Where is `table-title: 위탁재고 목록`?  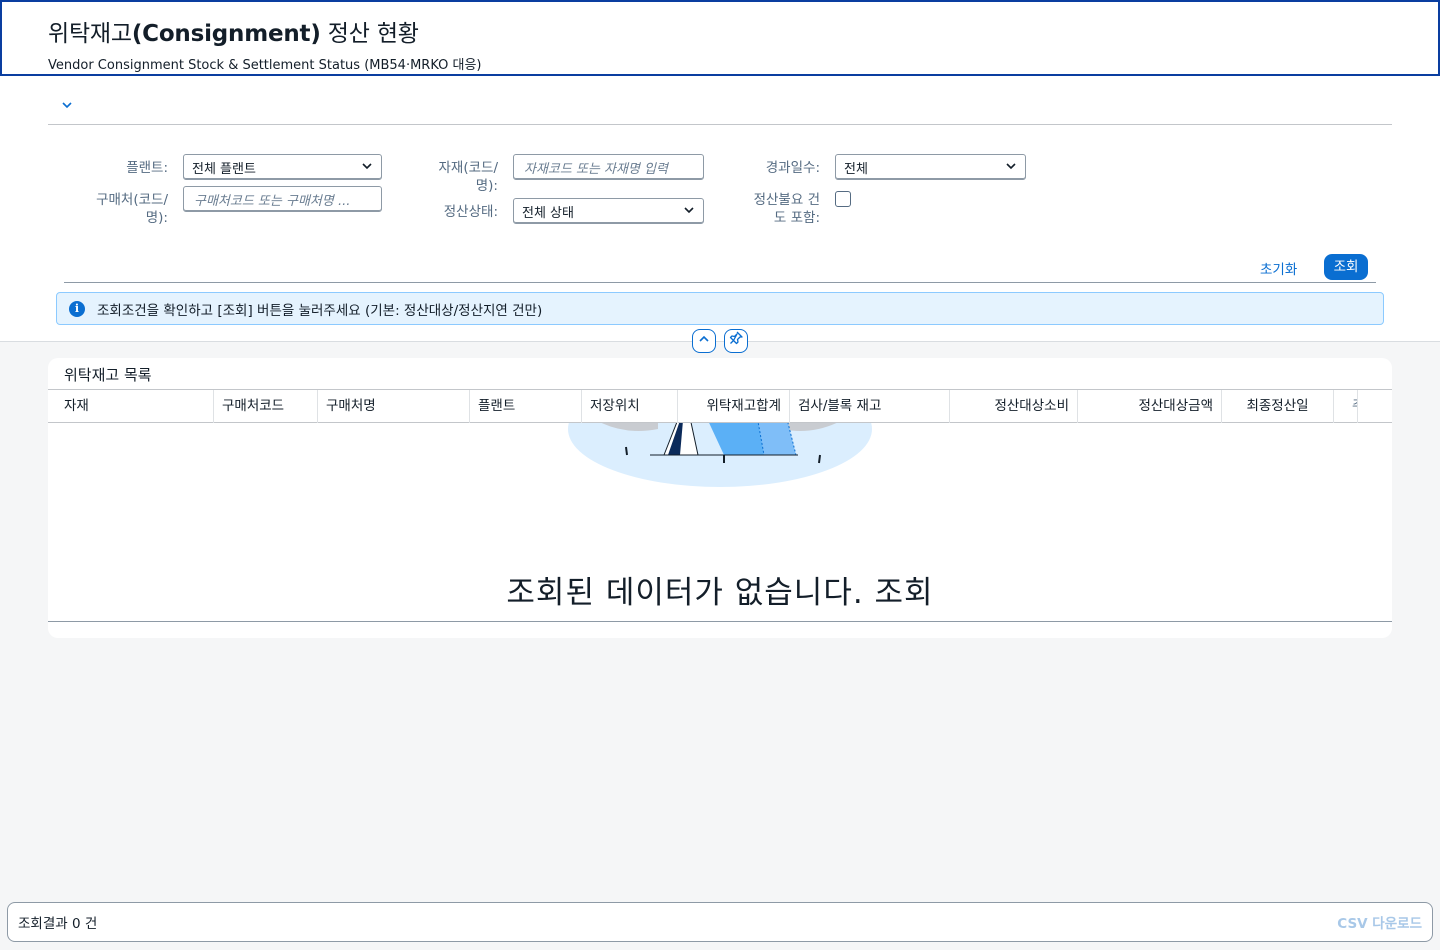 table-title: 위탁재고 목록 is located at coordinates (108, 375).